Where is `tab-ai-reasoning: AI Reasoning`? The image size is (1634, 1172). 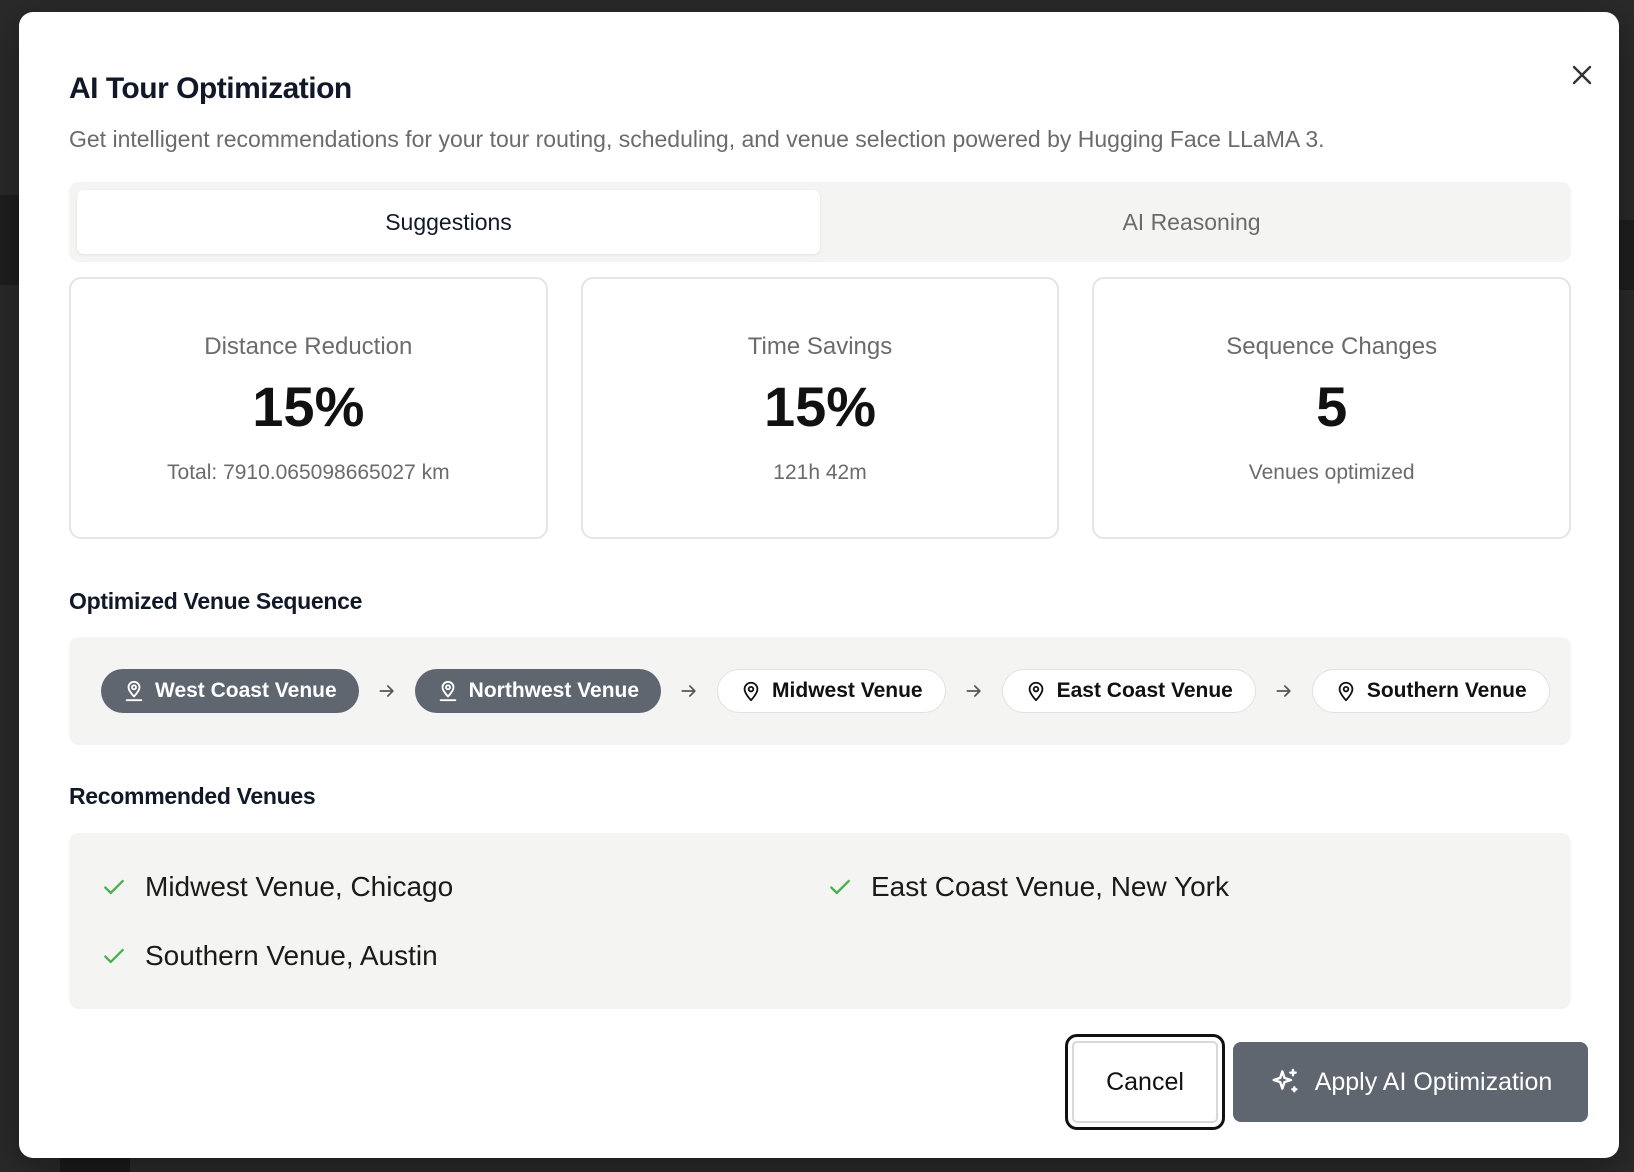 tab-ai-reasoning: AI Reasoning is located at coordinates (1191, 222).